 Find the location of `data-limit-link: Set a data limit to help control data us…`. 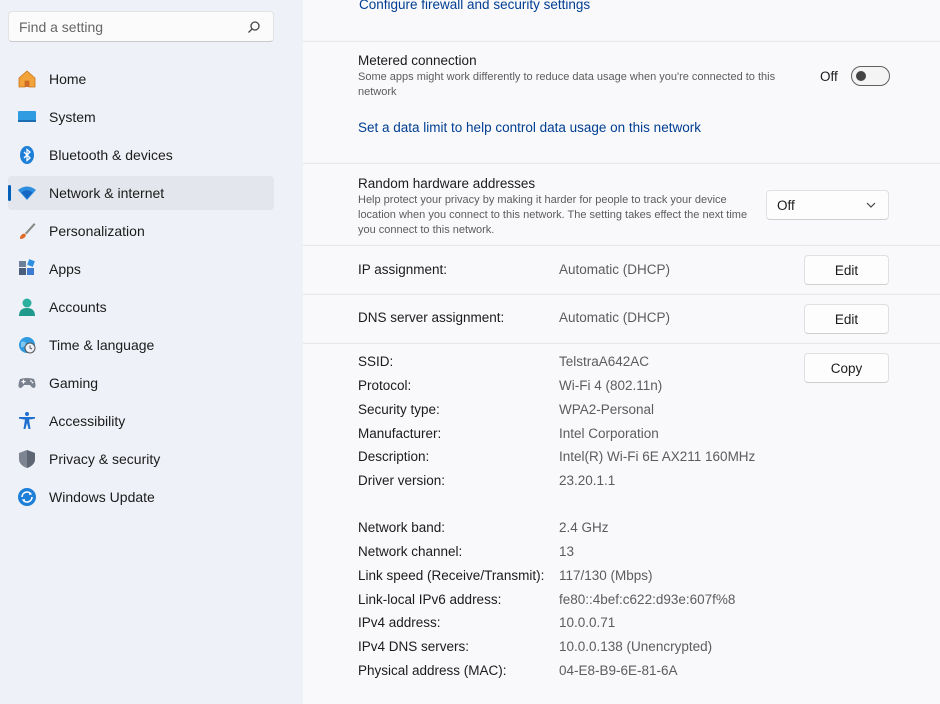

data-limit-link: Set a data limit to help control data us… is located at coordinates (529, 127).